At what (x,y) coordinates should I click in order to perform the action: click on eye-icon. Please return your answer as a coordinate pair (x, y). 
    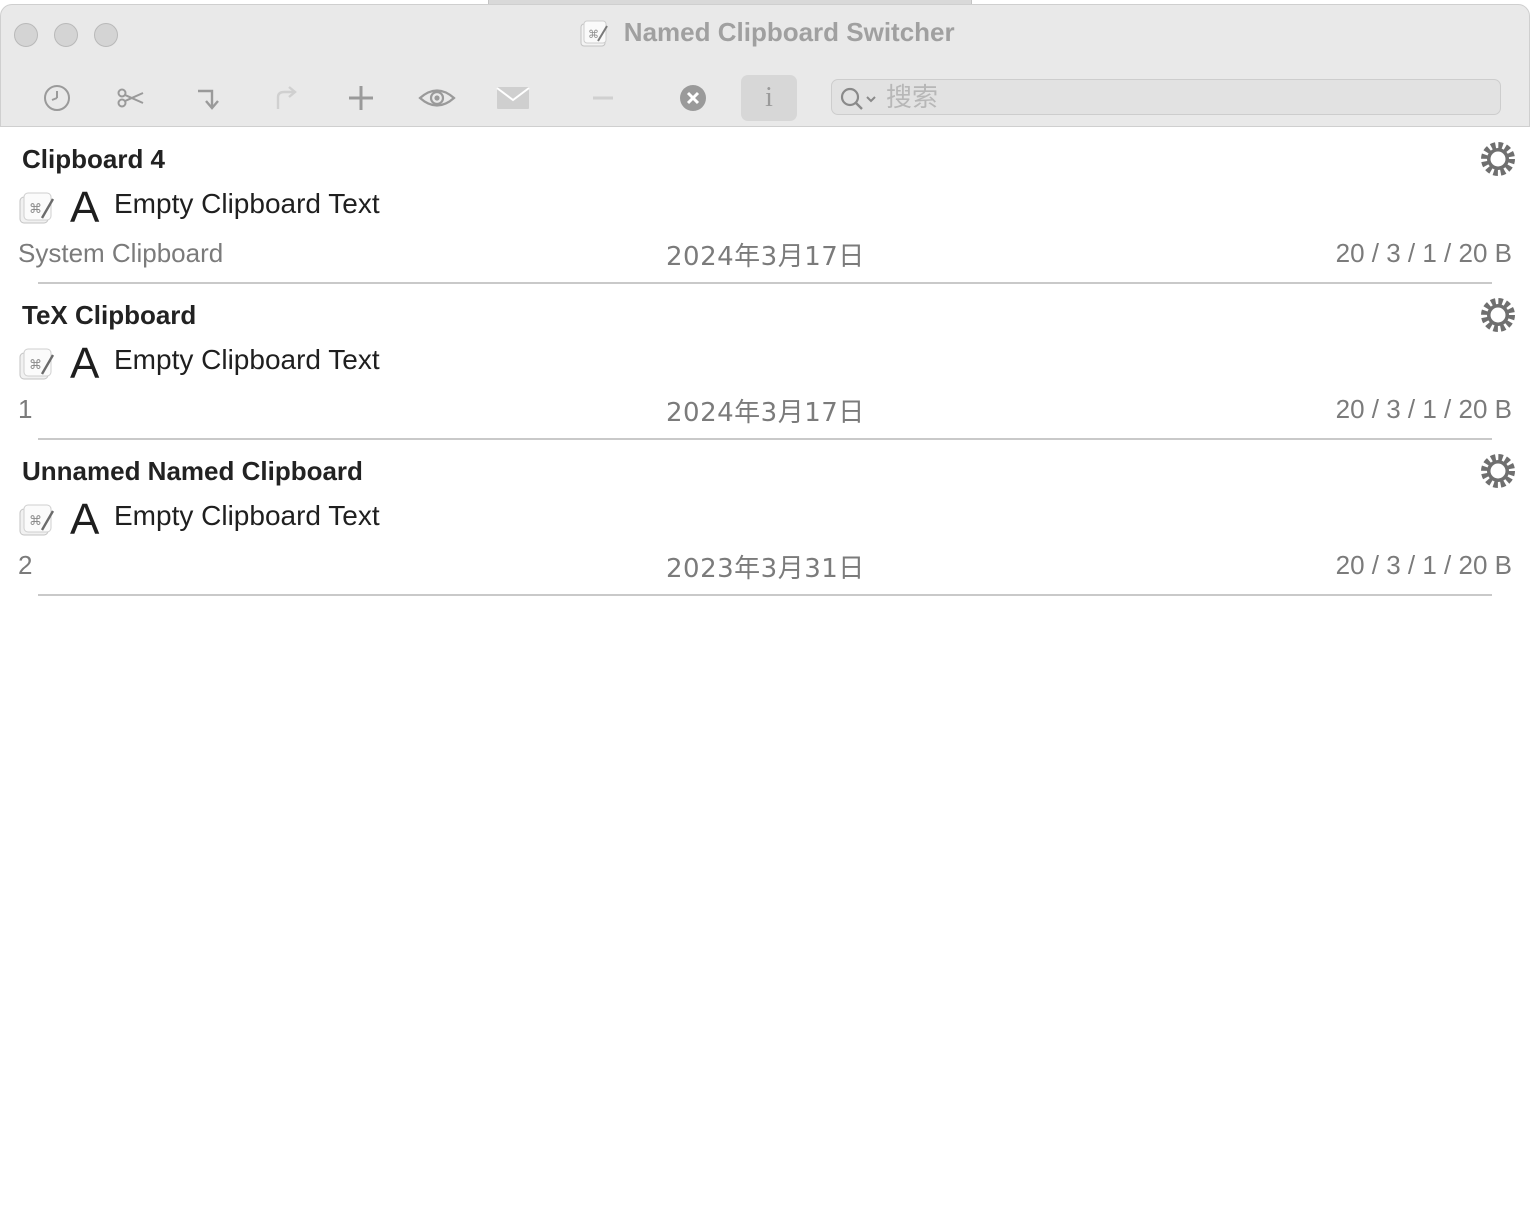
    Looking at the image, I should click on (437, 98).